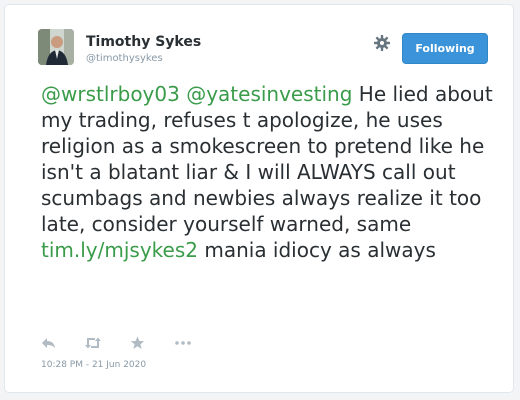 The width and height of the screenshot is (520, 400). Describe the element at coordinates (445, 48) in the screenshot. I see `following-button: Following` at that location.